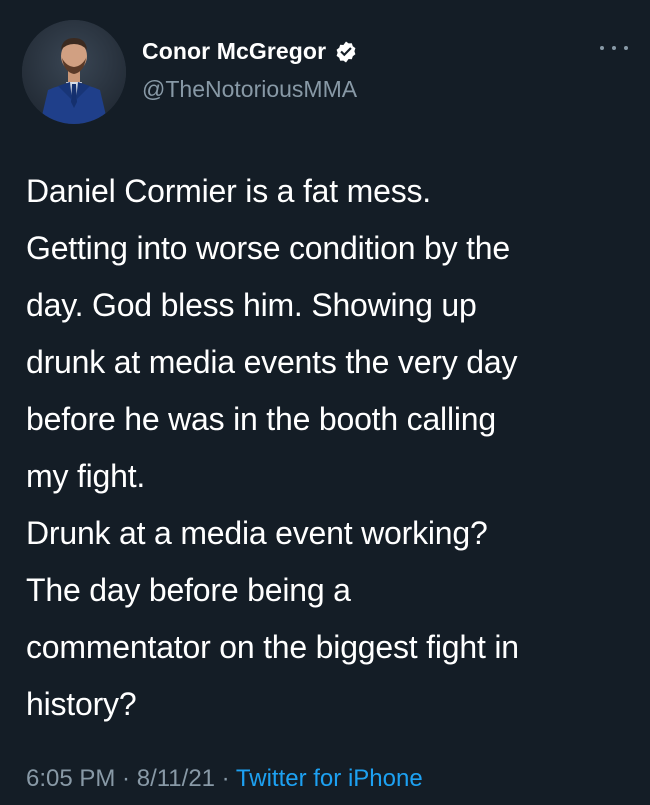 This screenshot has width=650, height=805. Describe the element at coordinates (329, 778) in the screenshot. I see `tweet-source-link: Twitter for iPhone` at that location.